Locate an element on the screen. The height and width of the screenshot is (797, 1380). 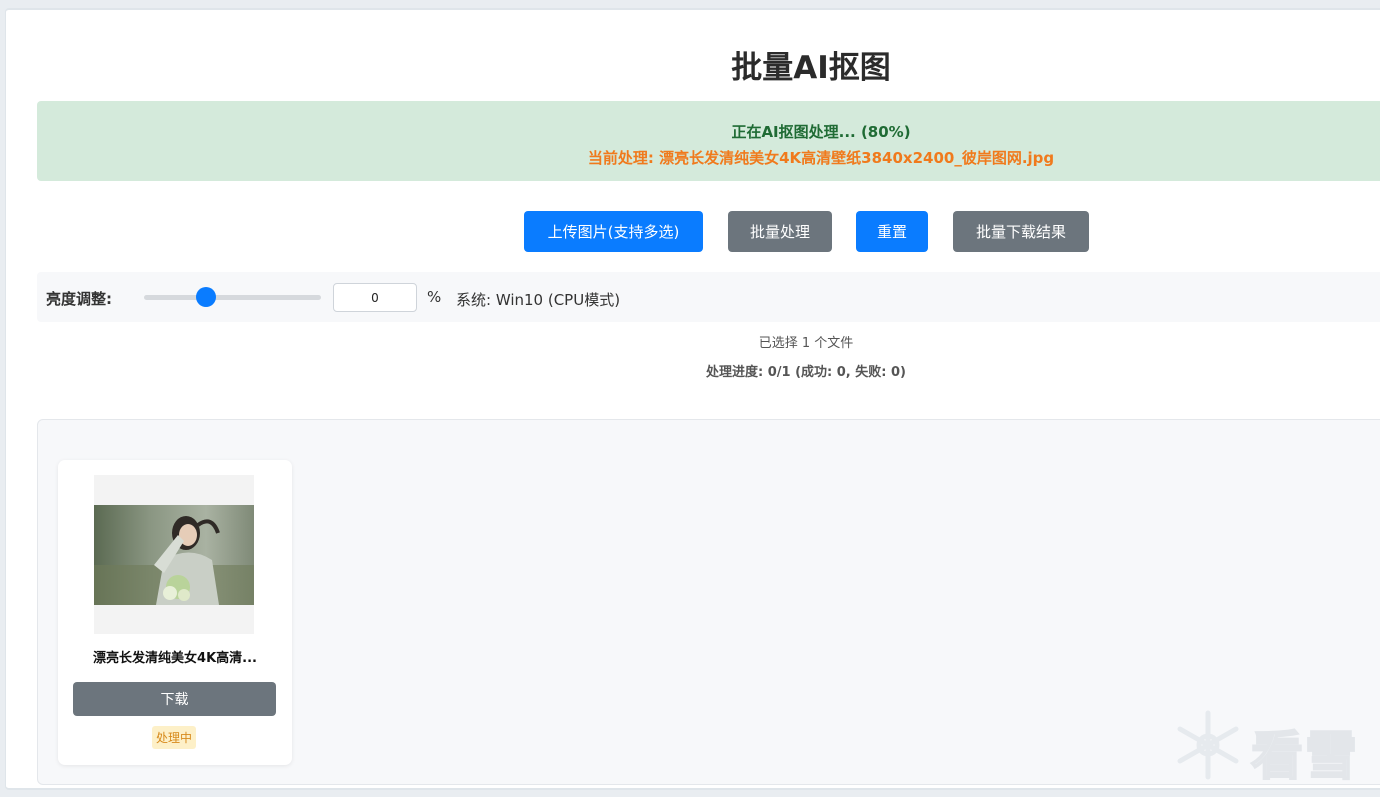
status-badge: 处理中 is located at coordinates (174, 737).